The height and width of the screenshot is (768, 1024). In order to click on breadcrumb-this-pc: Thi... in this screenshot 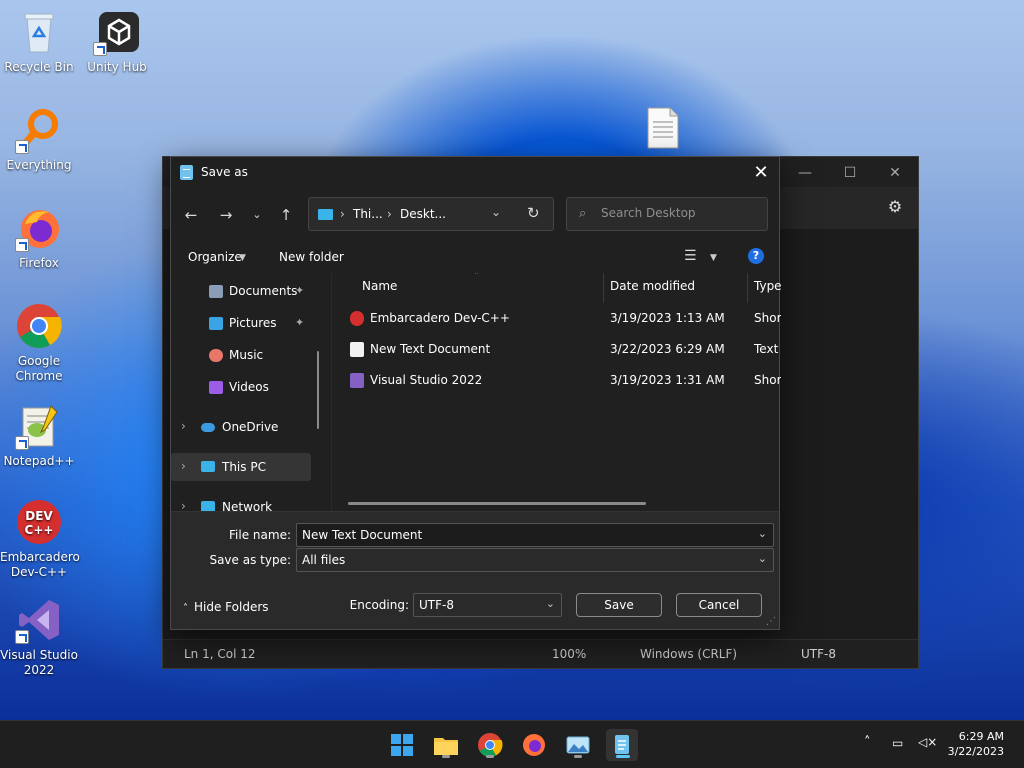, I will do `click(368, 214)`.